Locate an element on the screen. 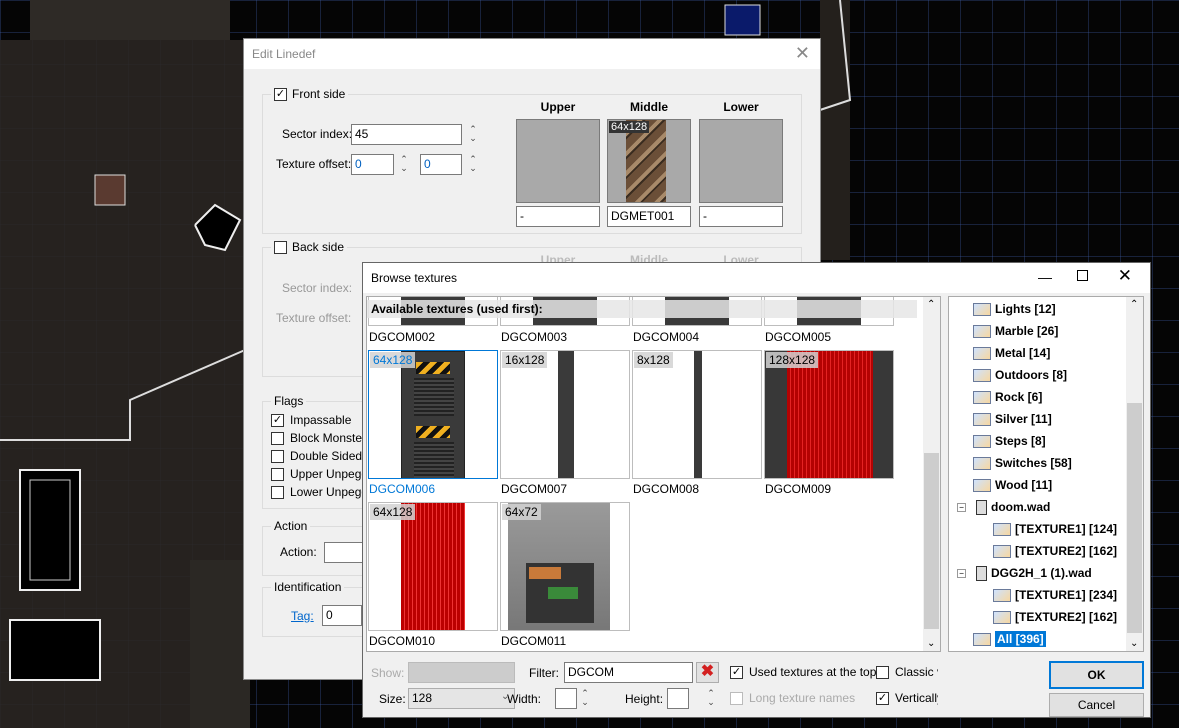  tree-item-label: Metal [14] is located at coordinates (1023, 353).